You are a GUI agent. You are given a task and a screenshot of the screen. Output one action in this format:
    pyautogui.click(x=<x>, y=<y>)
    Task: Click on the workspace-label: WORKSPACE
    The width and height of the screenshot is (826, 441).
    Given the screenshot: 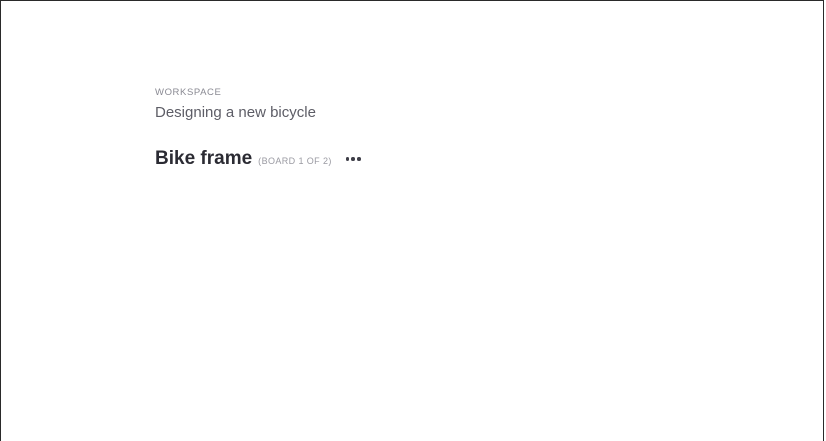 What is the action you would take?
    pyautogui.click(x=188, y=92)
    